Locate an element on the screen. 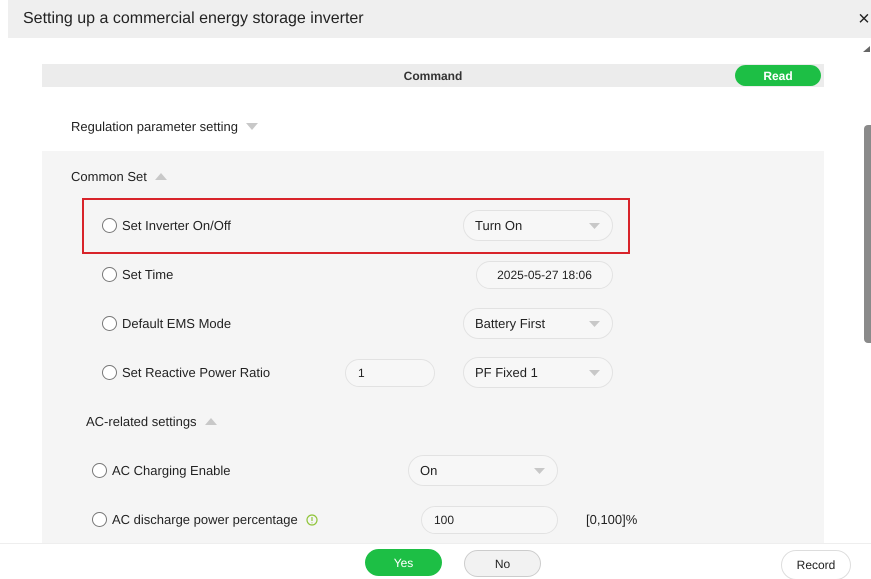 Image resolution: width=871 pixels, height=579 pixels. window-title: Setting up a commercial energy storage inverter is located at coordinates (194, 19).